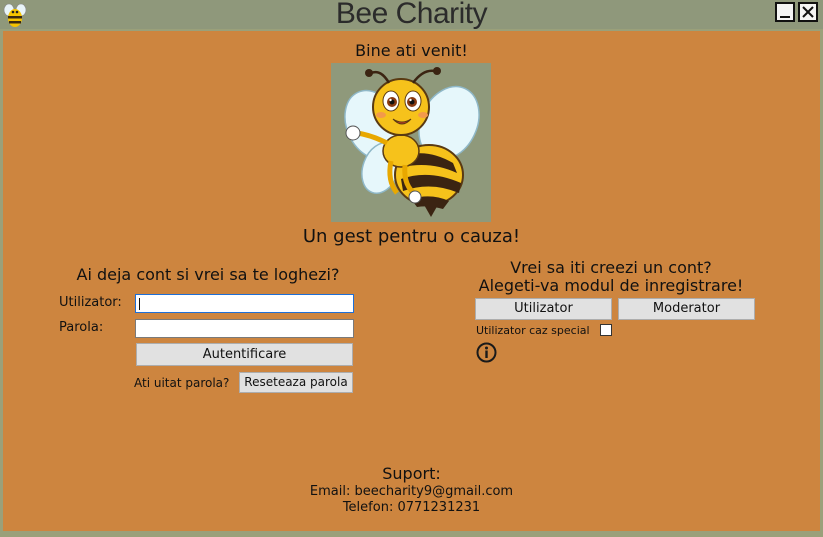 This screenshot has height=537, width=823. Describe the element at coordinates (411, 50) in the screenshot. I see `welcome-text: Bine ati venit!` at that location.